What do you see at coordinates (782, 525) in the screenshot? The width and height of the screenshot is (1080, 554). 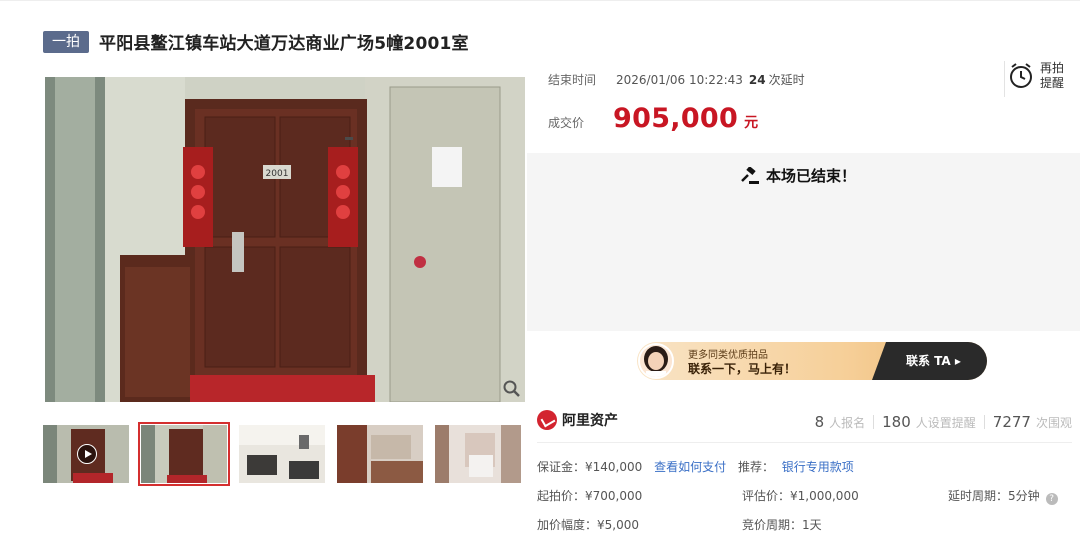 I see `bid-period: 竞价周期：1天` at bounding box center [782, 525].